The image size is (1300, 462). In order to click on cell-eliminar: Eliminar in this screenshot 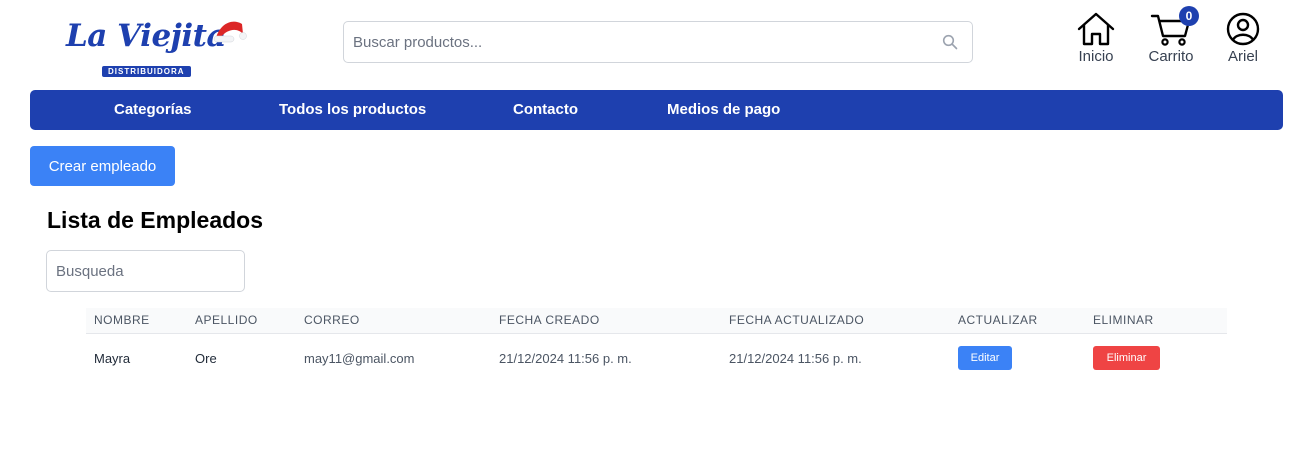, I will do `click(1156, 358)`.